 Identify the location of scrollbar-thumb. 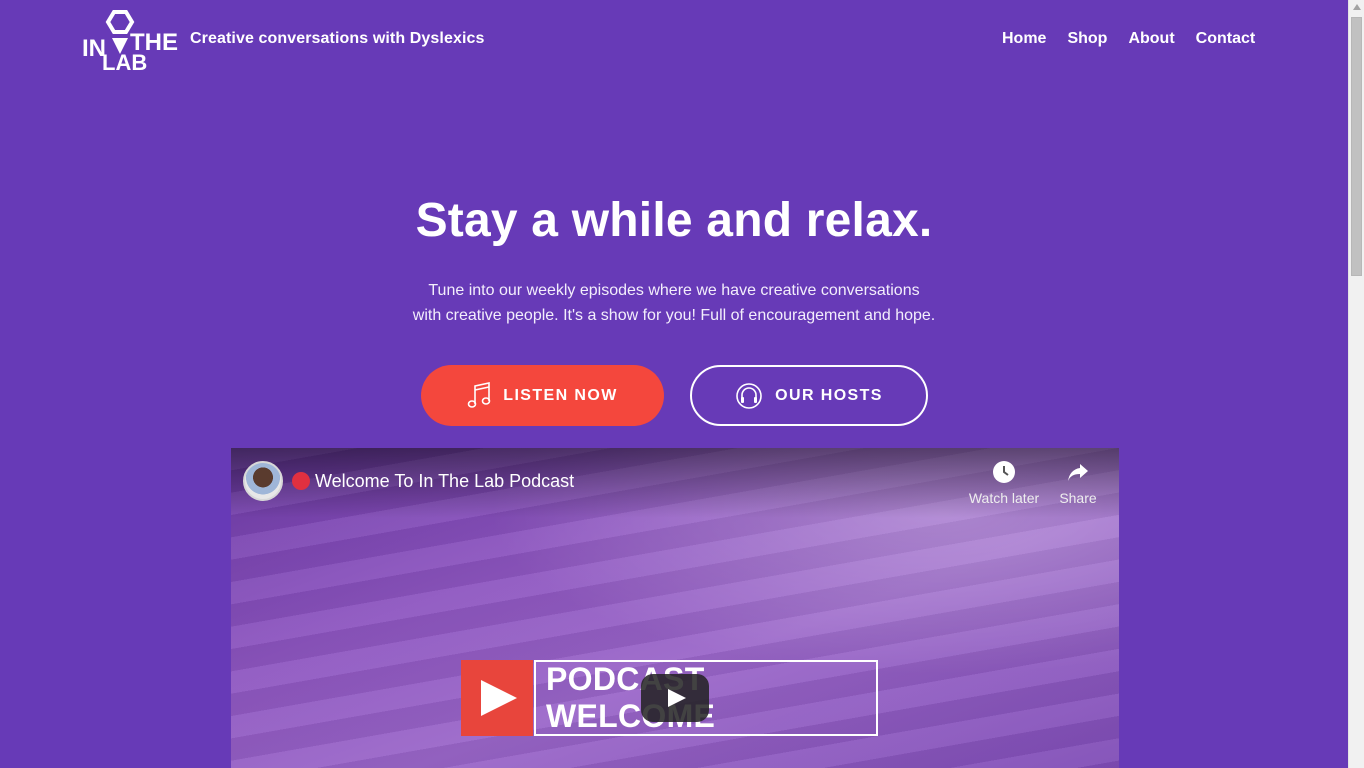
(1356, 146).